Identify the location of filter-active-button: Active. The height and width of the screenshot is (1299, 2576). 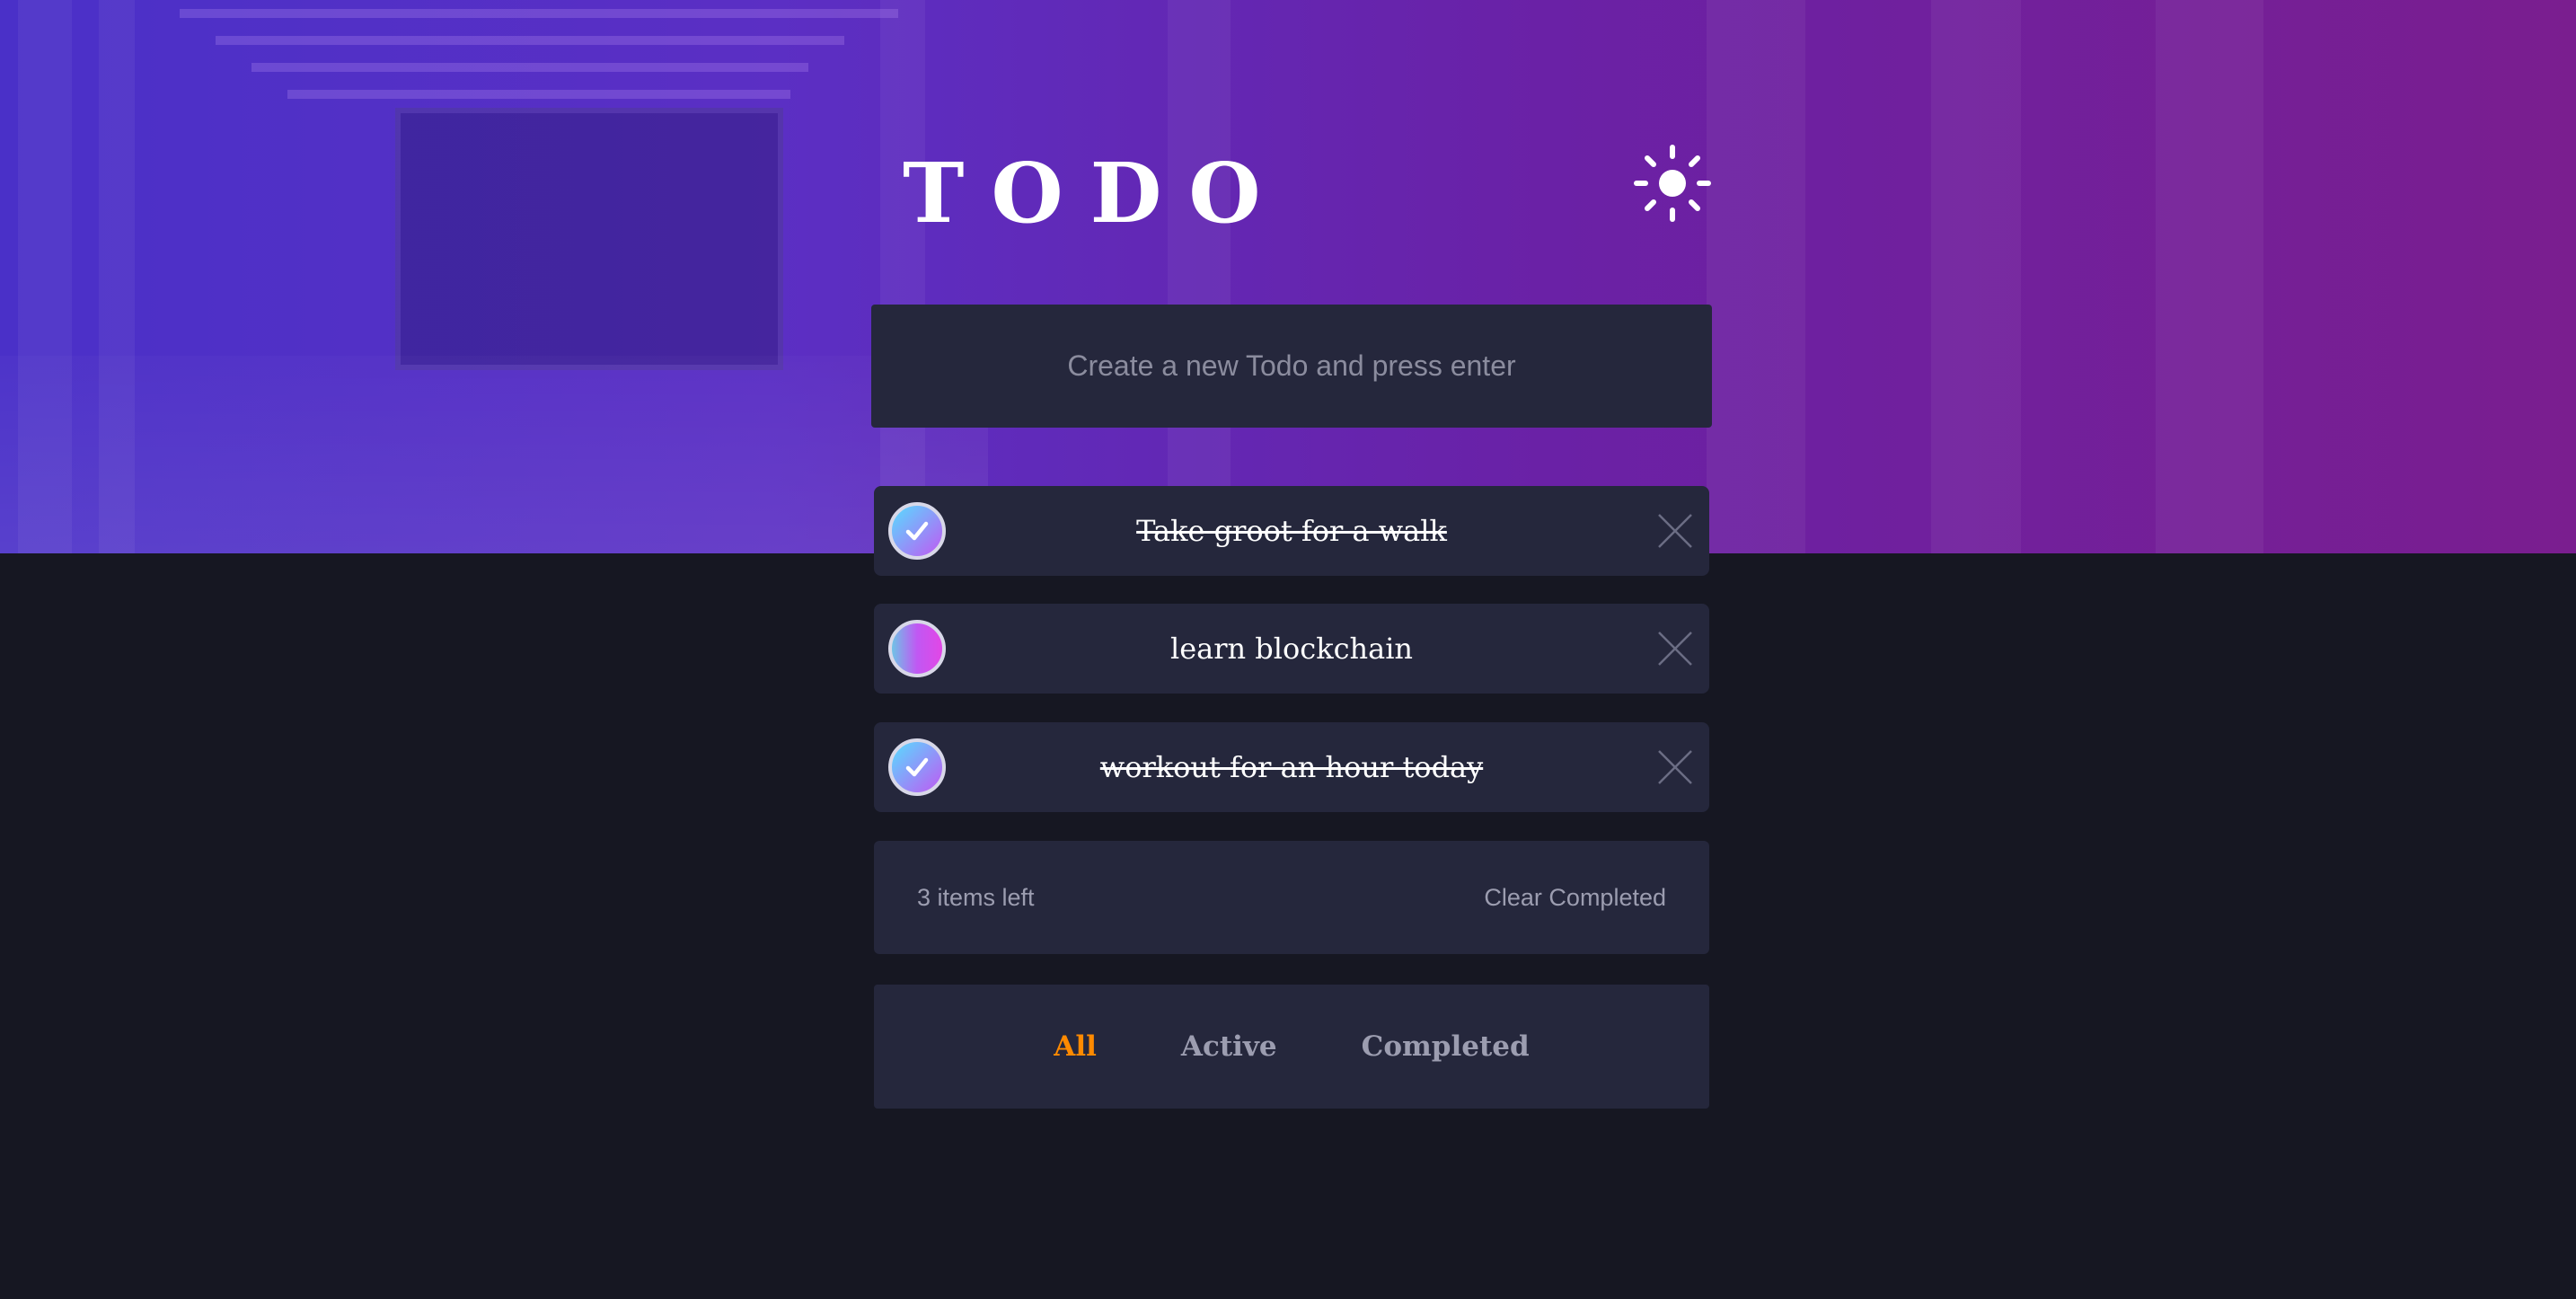
(1229, 1046).